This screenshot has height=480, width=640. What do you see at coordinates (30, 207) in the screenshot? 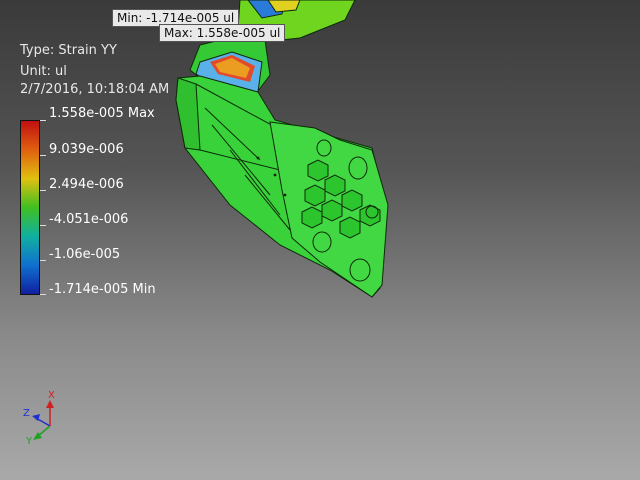
I see `color-legend-bar` at bounding box center [30, 207].